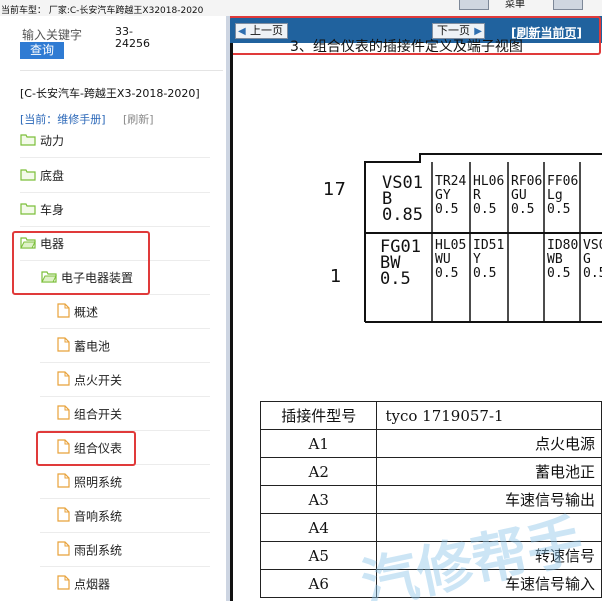  What do you see at coordinates (89, 550) in the screenshot?
I see `tree-item: 雨刮系统` at bounding box center [89, 550].